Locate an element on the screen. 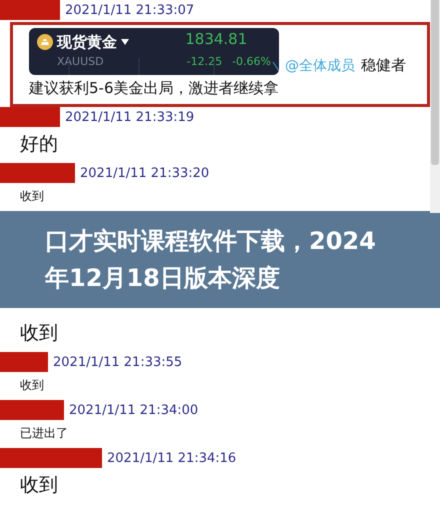  message-time: 2021/1/11 21:33:20 is located at coordinates (145, 173).